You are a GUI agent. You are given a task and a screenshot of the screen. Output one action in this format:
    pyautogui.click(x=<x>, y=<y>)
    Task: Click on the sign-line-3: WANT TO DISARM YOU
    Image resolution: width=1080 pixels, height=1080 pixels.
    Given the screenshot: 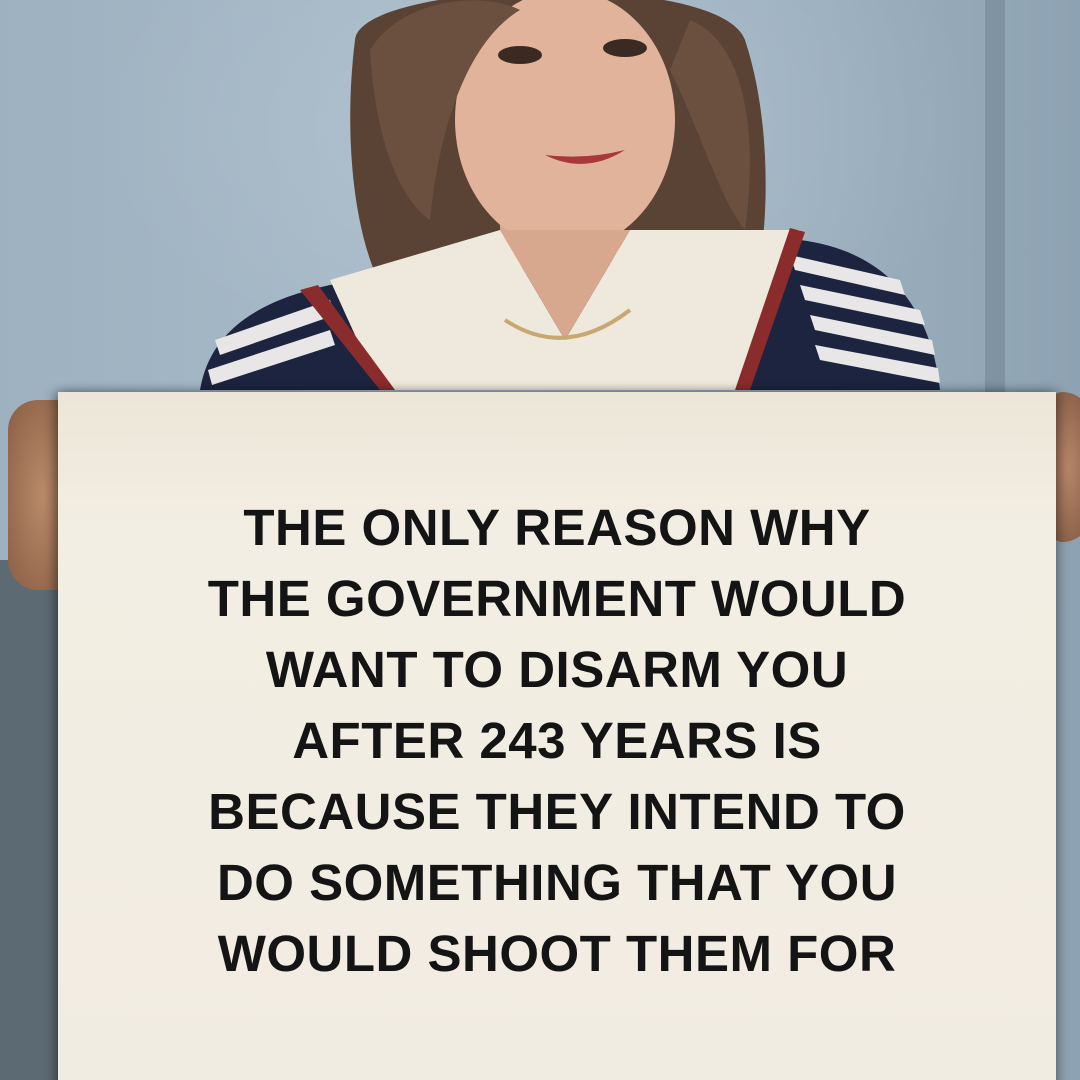 What is the action you would take?
    pyautogui.click(x=557, y=669)
    